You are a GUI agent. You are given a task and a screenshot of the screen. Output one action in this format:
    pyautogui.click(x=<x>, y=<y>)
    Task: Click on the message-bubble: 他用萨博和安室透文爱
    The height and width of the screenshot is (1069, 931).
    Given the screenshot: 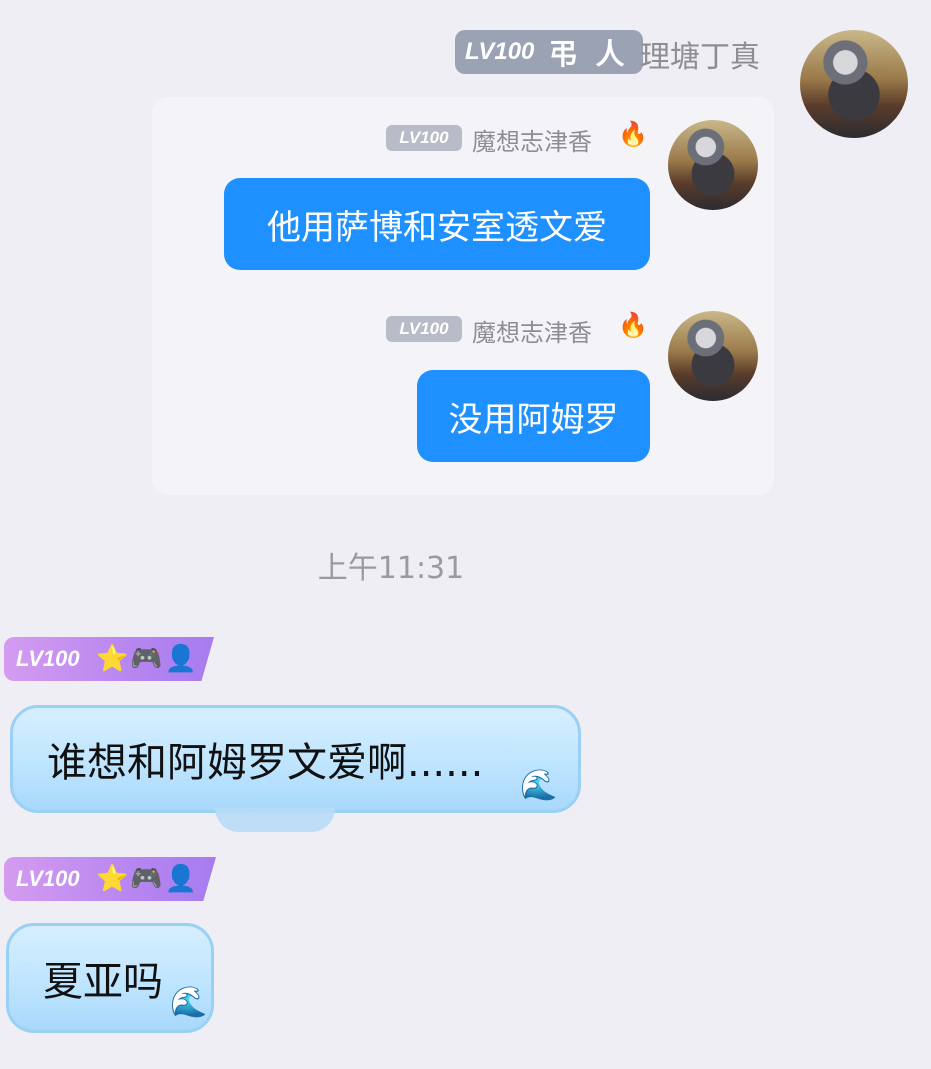 What is the action you would take?
    pyautogui.click(x=437, y=224)
    